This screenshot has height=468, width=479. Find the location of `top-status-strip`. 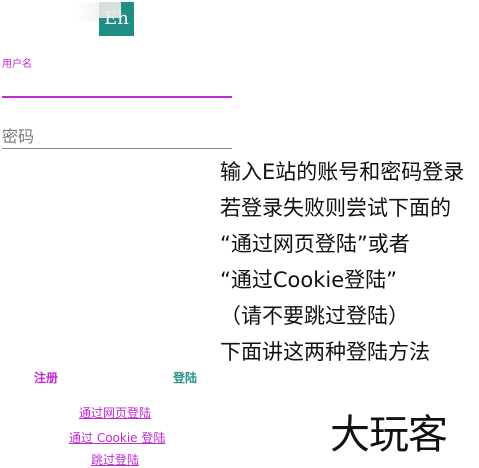

top-status-strip is located at coordinates (54, 12).